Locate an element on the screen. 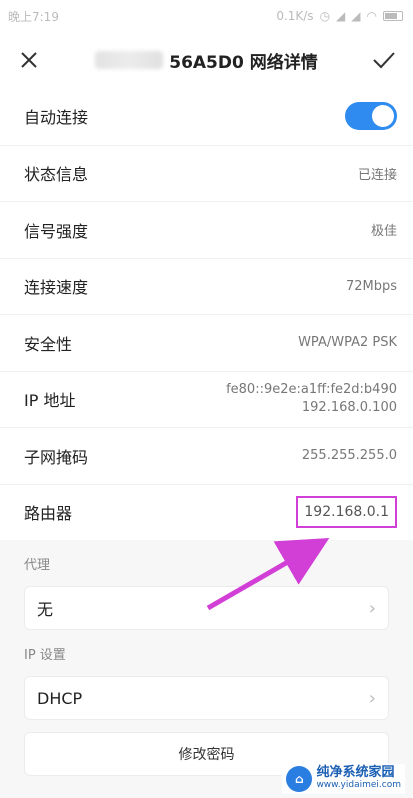  ip-settings-value: DHCP is located at coordinates (60, 698).